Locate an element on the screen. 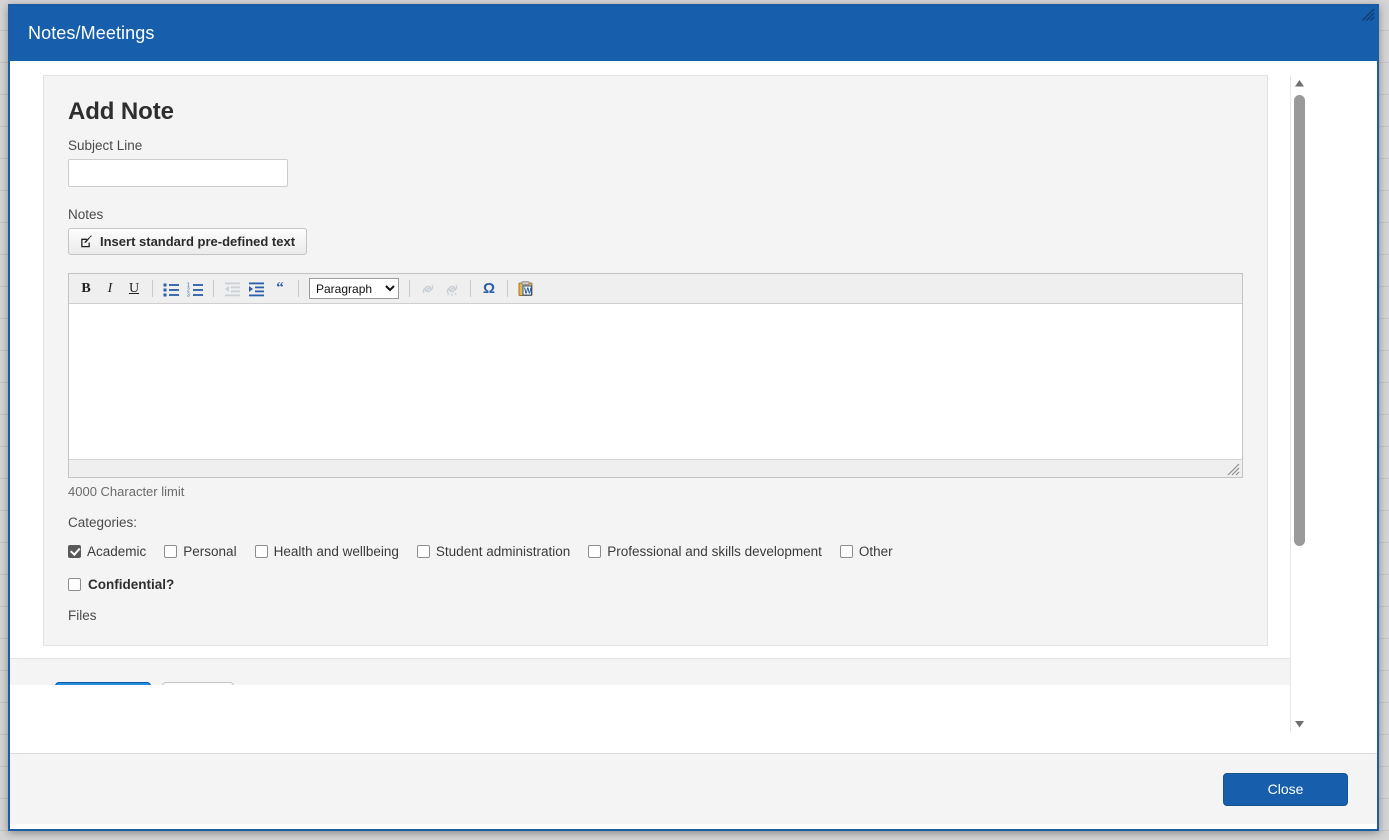  subject-line-label: Subject Line is located at coordinates (105, 145).